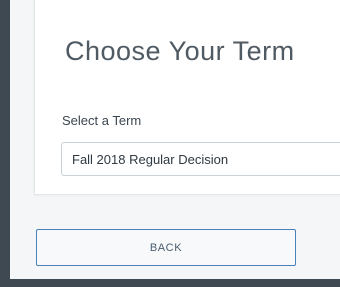  Describe the element at coordinates (150, 159) in the screenshot. I see `term-select-value: Fall 2018 Regular Decision` at that location.